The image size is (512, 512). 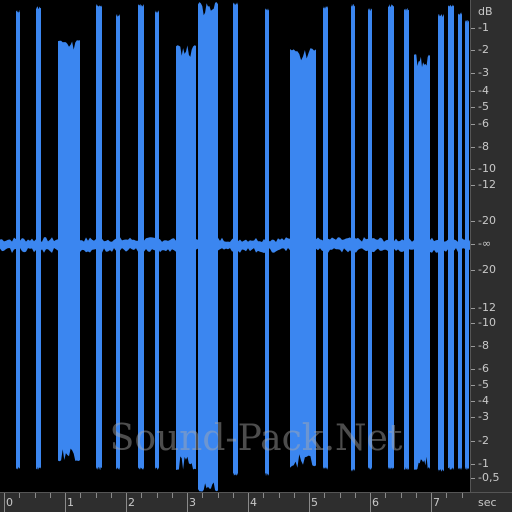 I want to click on time-label: 5, so click(x=314, y=502).